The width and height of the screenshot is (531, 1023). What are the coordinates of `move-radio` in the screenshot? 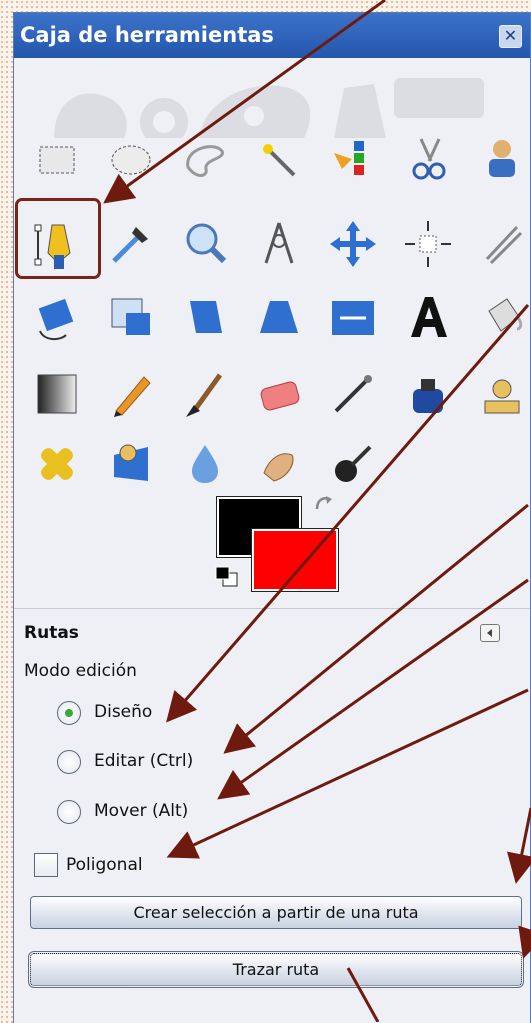 It's located at (69, 812).